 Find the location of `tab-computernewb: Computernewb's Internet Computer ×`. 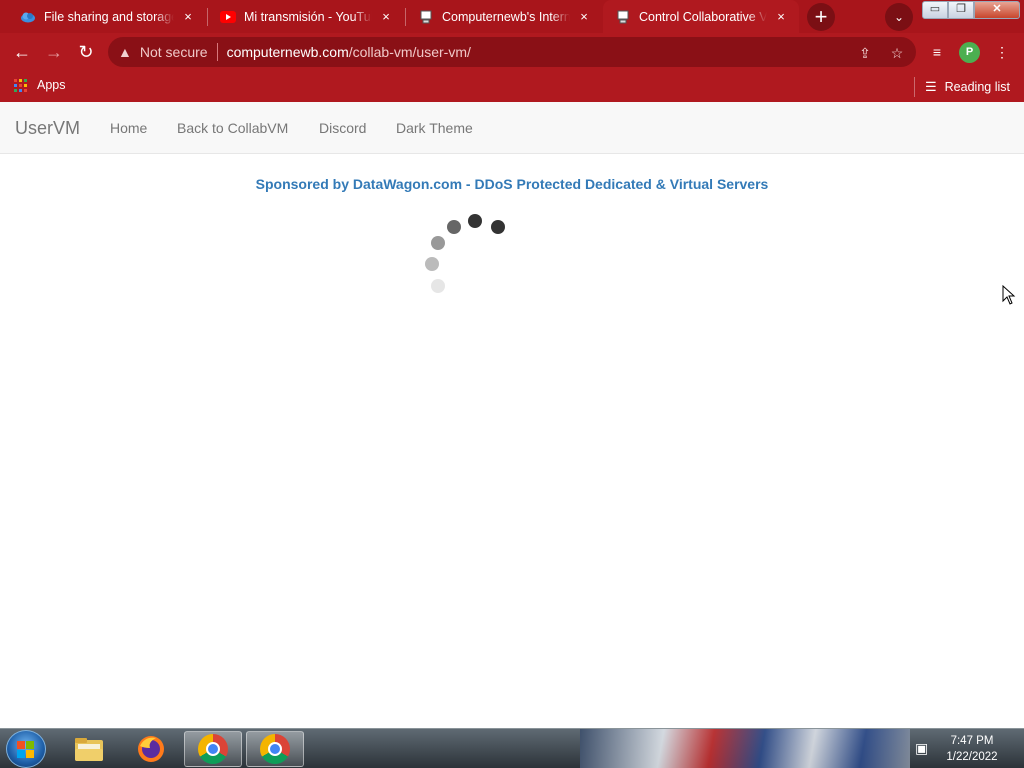

tab-computernewb: Computernewb's Internet Computer × is located at coordinates (504, 16).